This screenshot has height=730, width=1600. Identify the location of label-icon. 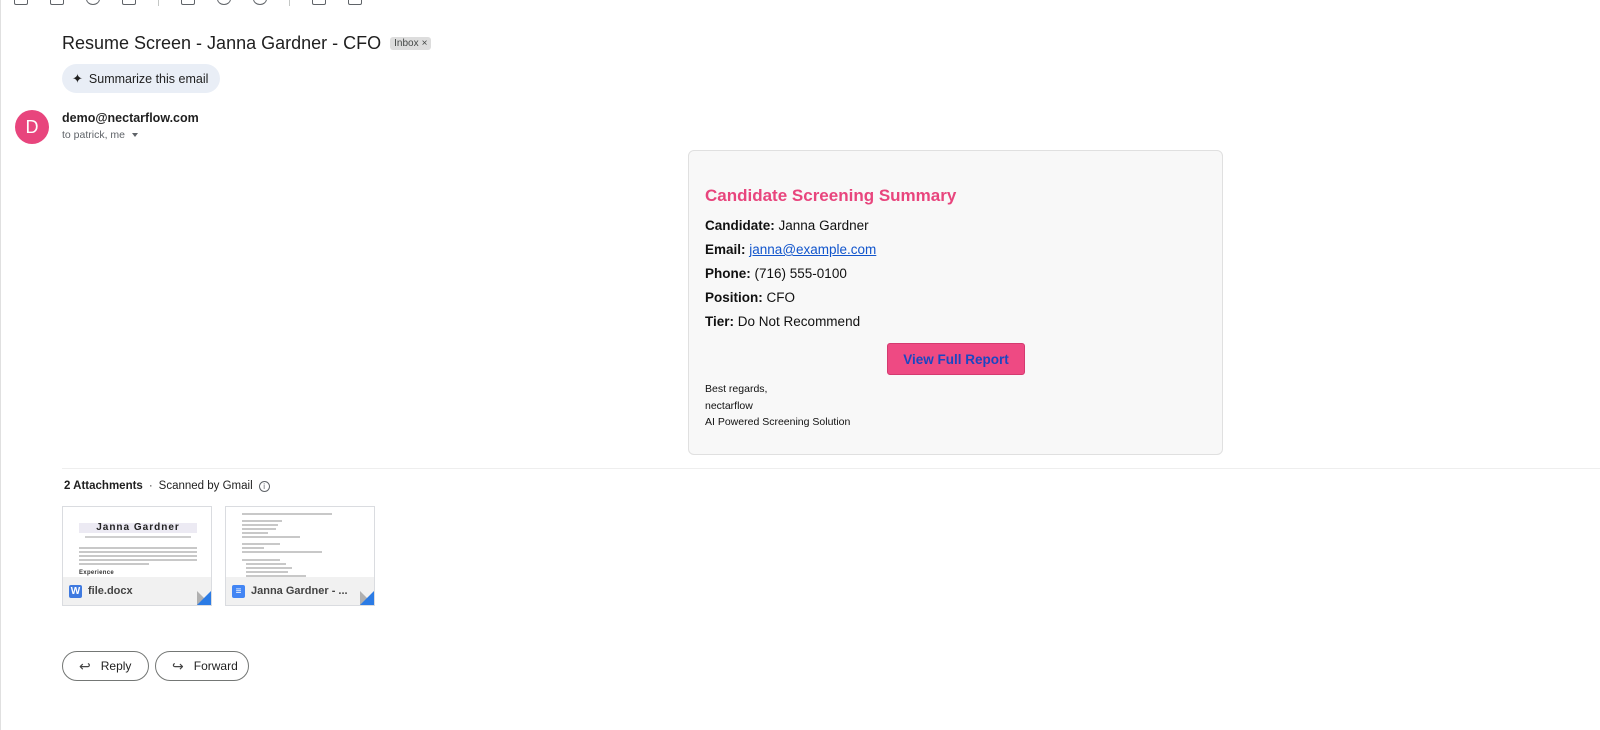
(355, 2).